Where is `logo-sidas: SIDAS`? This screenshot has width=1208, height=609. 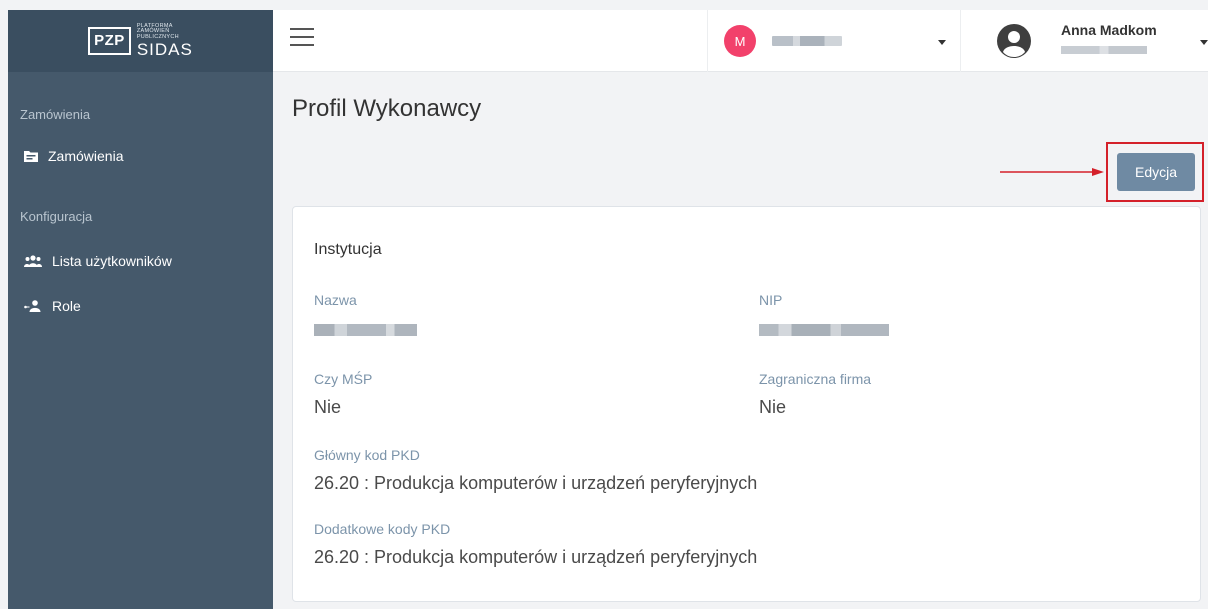
logo-sidas: SIDAS is located at coordinates (164, 50).